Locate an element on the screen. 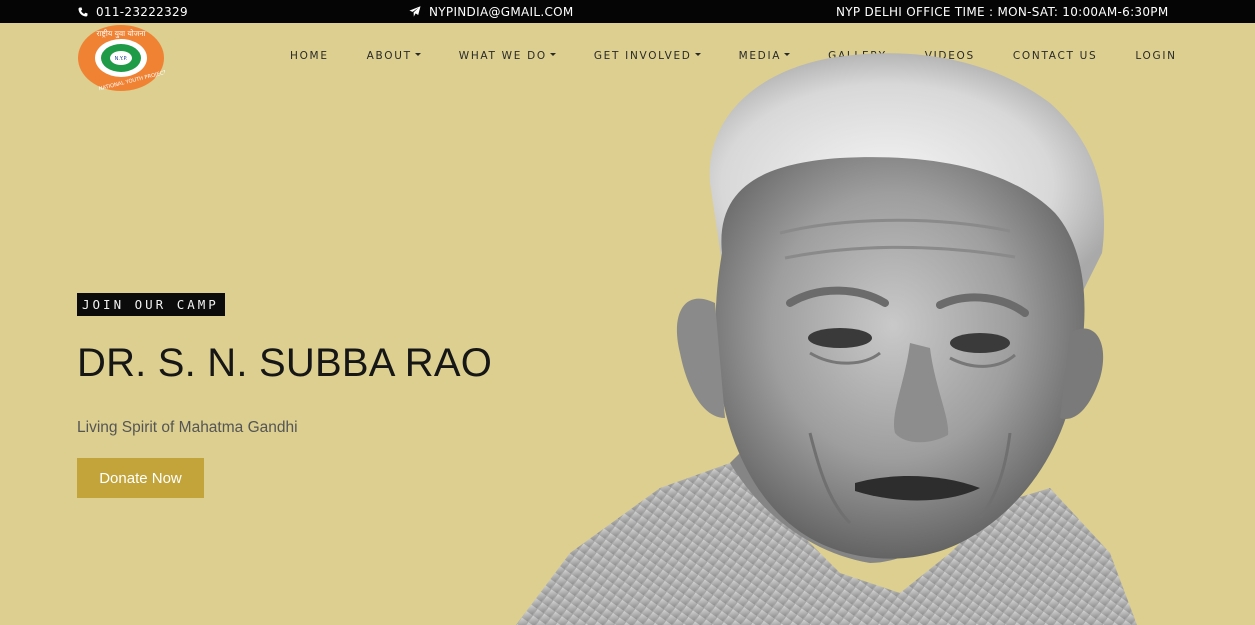  logo-center-text: N.Y.P. is located at coordinates (121, 59).